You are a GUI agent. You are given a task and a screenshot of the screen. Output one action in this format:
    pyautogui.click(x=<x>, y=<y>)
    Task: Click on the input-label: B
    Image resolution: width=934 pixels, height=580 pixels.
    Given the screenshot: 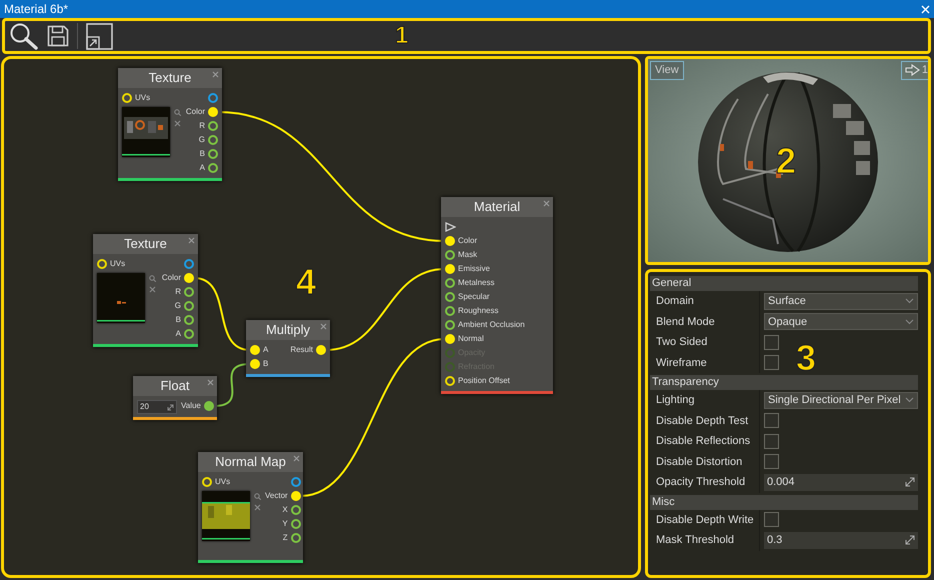 What is the action you would take?
    pyautogui.click(x=265, y=364)
    